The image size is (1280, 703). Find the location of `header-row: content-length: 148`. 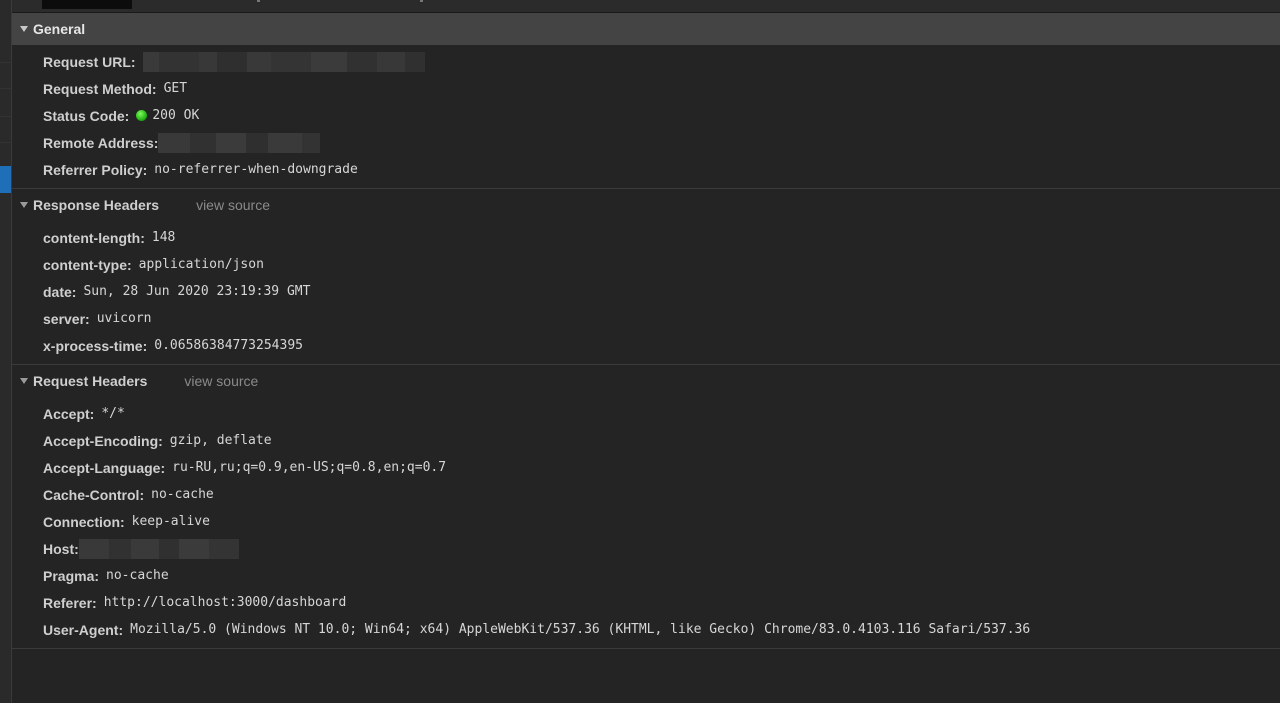

header-row: content-length: 148 is located at coordinates (646, 237).